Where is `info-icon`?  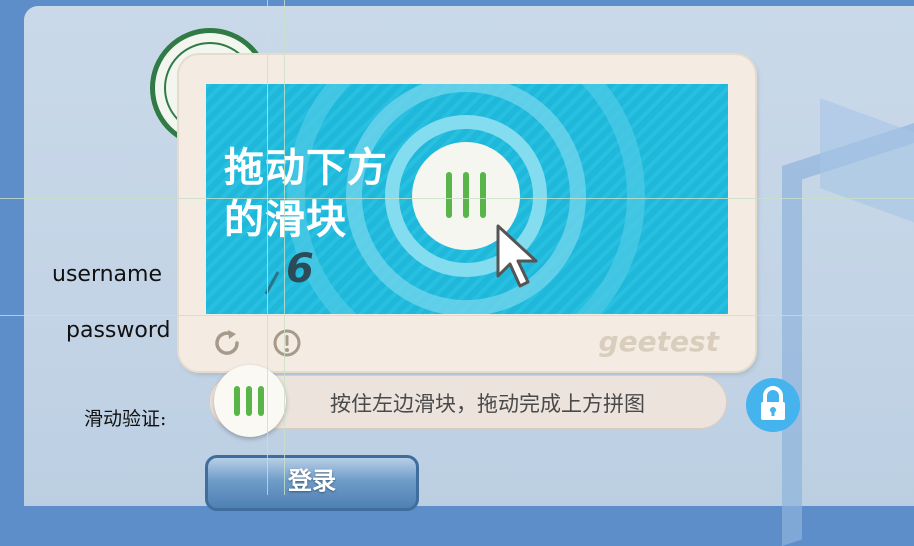
info-icon is located at coordinates (287, 343).